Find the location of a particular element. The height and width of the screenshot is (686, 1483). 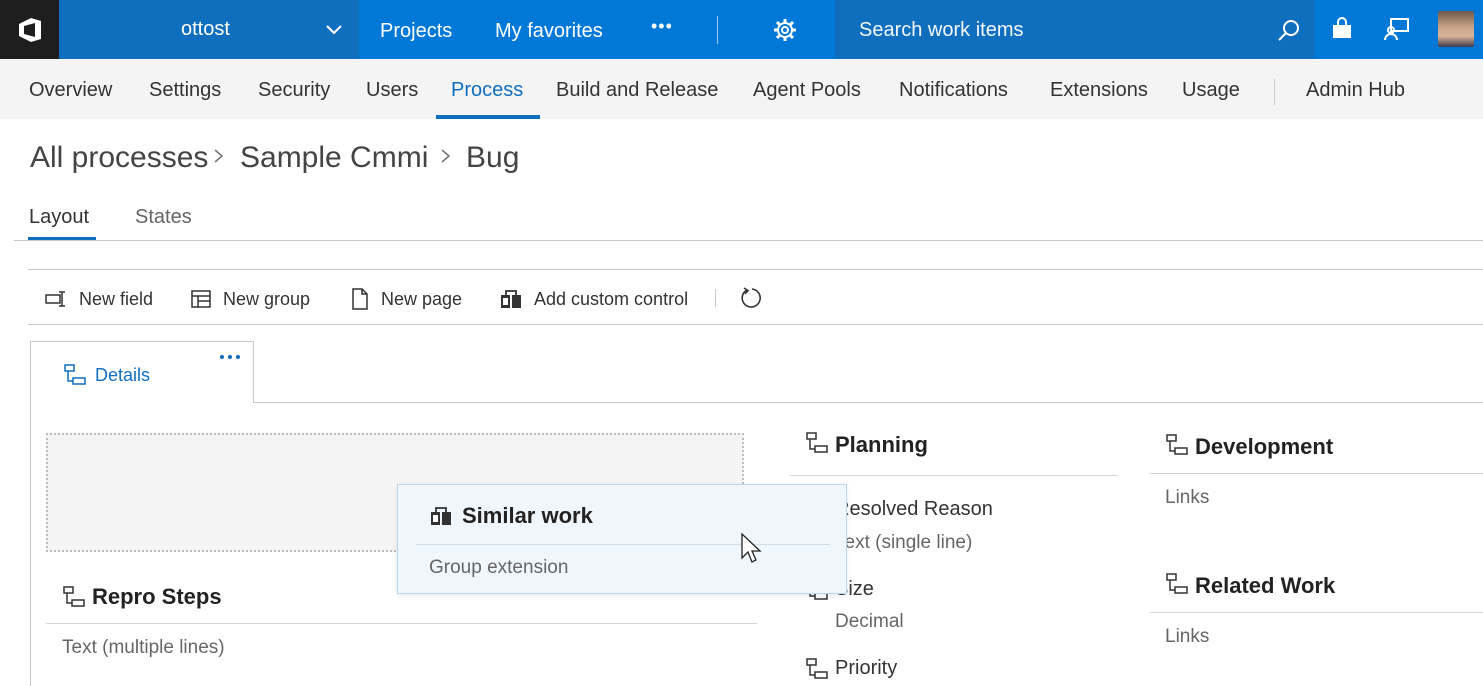

breadcrumb-process: Sample Cmmi is located at coordinates (334, 158).